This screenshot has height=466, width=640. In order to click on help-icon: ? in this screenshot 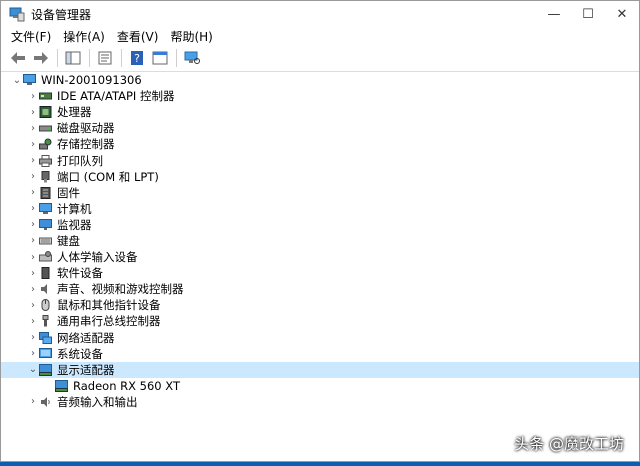, I will do `click(137, 58)`.